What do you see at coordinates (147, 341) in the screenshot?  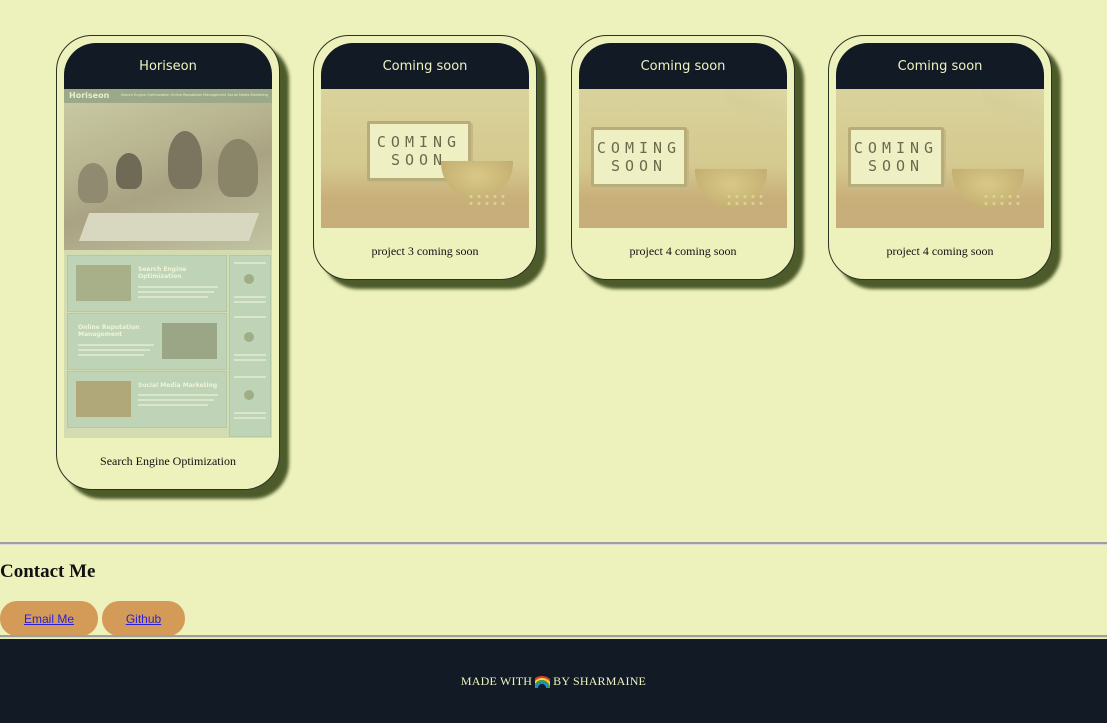 I see `screenshot-service-orm: Online Reputation Management` at bounding box center [147, 341].